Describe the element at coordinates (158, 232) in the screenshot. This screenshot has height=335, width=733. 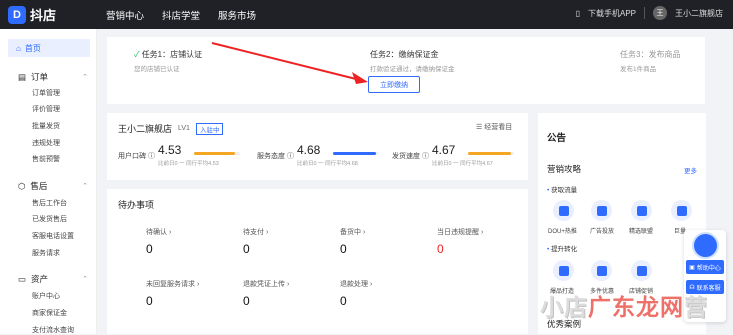
I see `todo-label: 待确认 ›` at that location.